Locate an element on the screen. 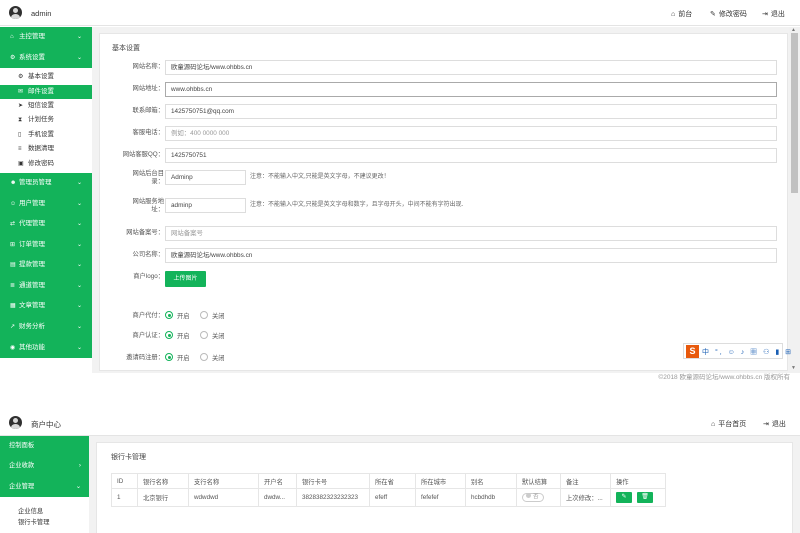 Image resolution: width=800 pixels, height=533 pixels. subnav-basic-settings: ⚙ 基本设置 is located at coordinates (46, 77).